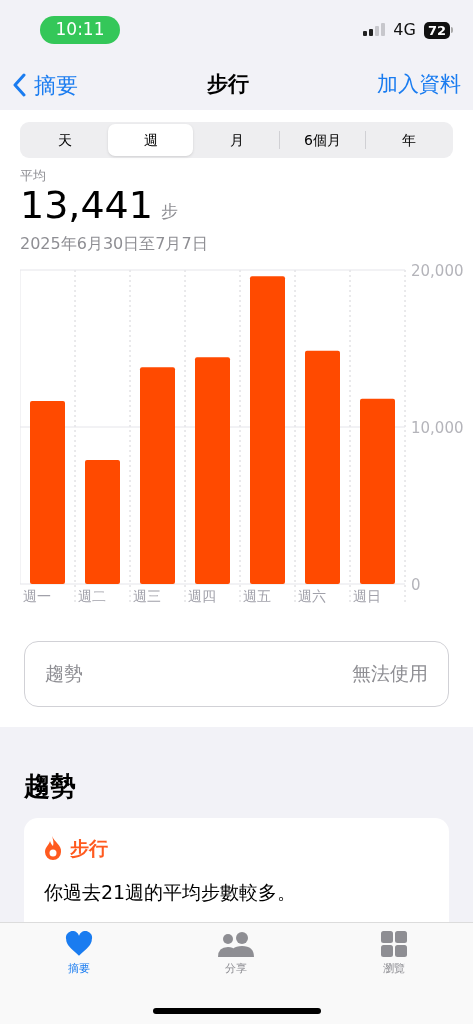 This screenshot has width=473, height=1024. What do you see at coordinates (92, 595) in the screenshot?
I see `axis-label: 週二` at bounding box center [92, 595].